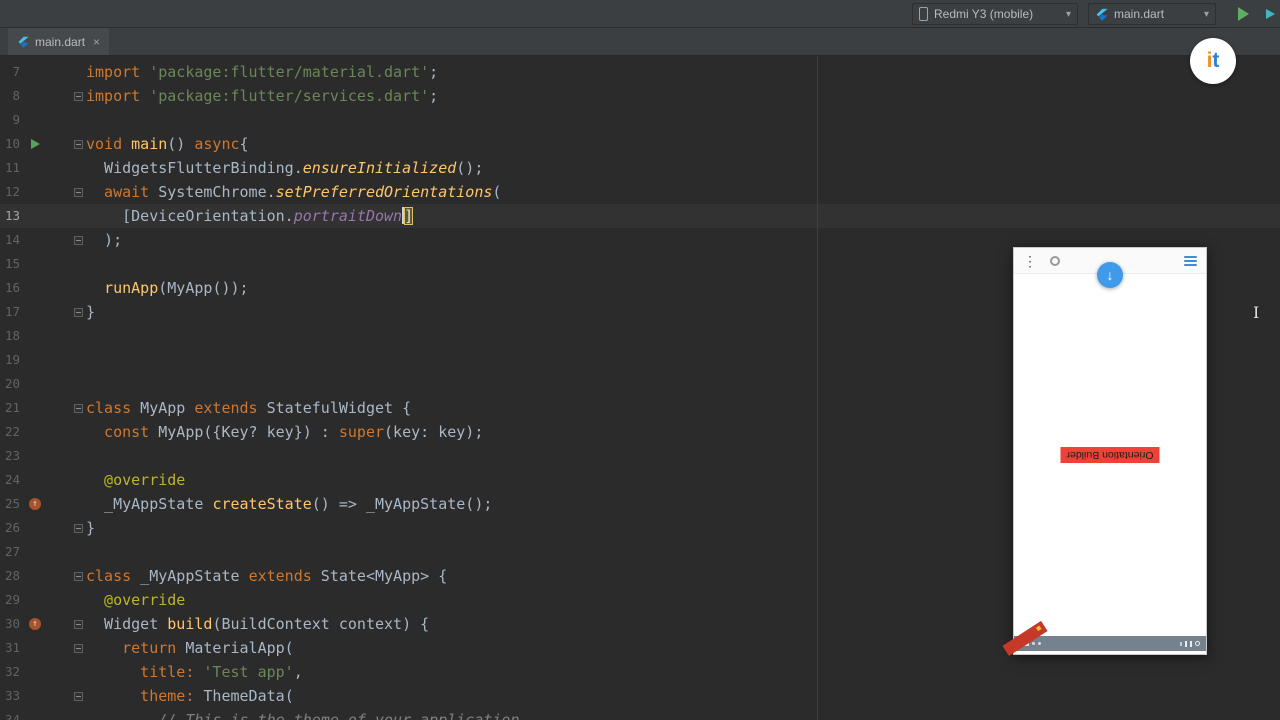 The width and height of the screenshot is (1280, 720). I want to click on code-text: [DeviceOrientation.portraitDown], so click(250, 215).